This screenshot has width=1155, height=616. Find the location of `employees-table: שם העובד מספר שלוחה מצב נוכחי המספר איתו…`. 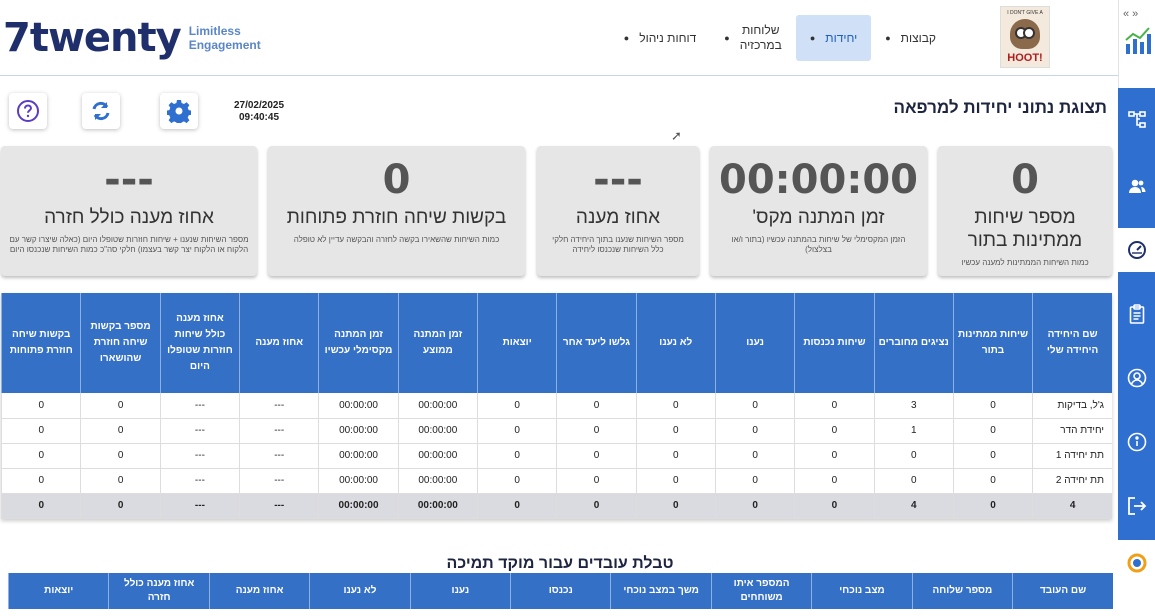

employees-table: שם העובד מספר שלוחה מצב נוכחי המספר איתו… is located at coordinates (560, 591).